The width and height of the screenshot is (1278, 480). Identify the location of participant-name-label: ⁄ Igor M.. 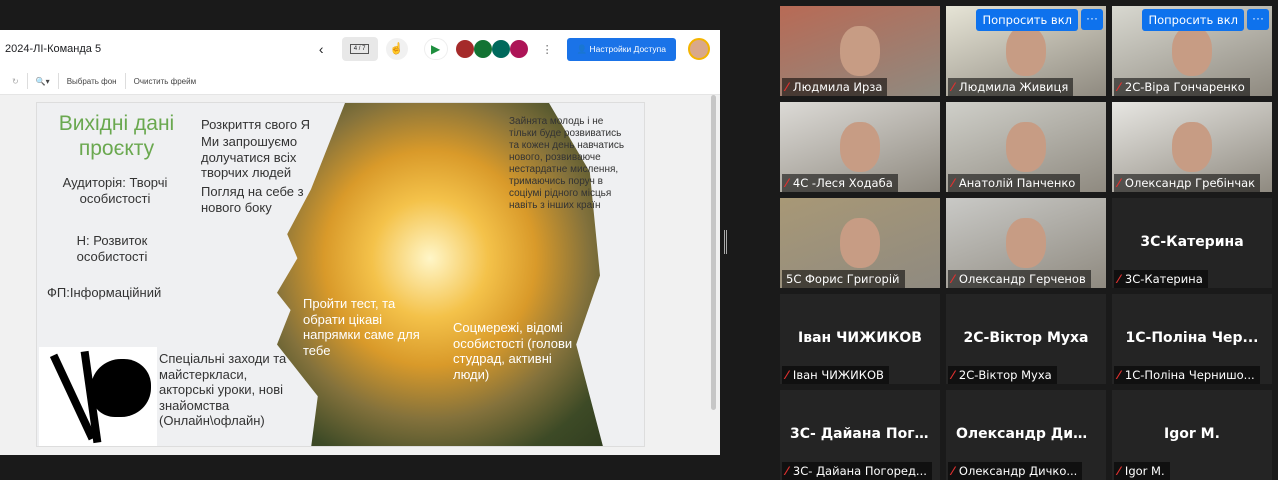
(1142, 471).